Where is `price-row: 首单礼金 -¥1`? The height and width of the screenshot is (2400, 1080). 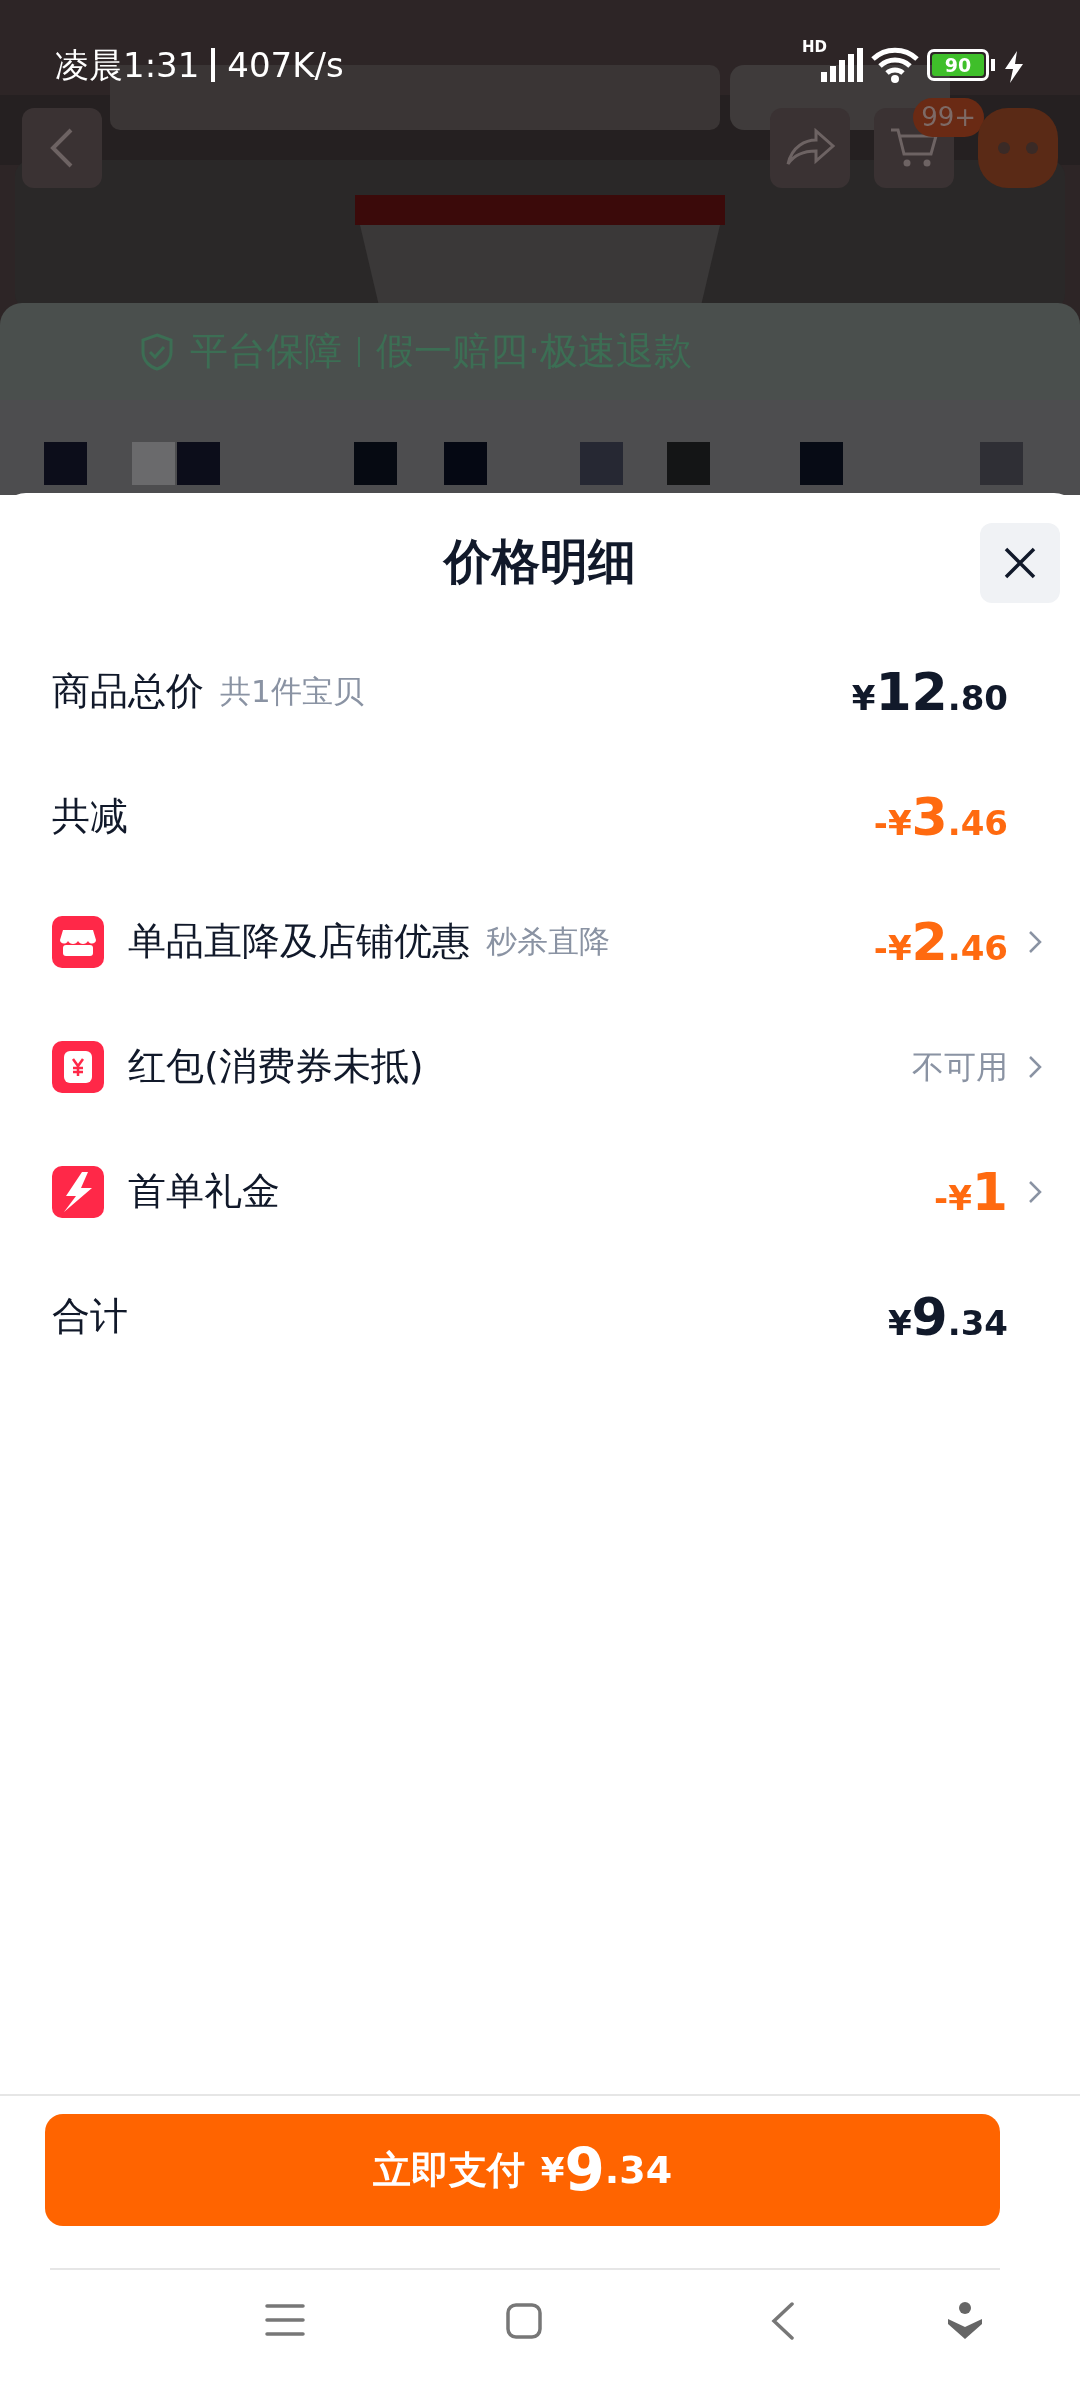
price-row: 首单礼金 -¥1 is located at coordinates (540, 1191).